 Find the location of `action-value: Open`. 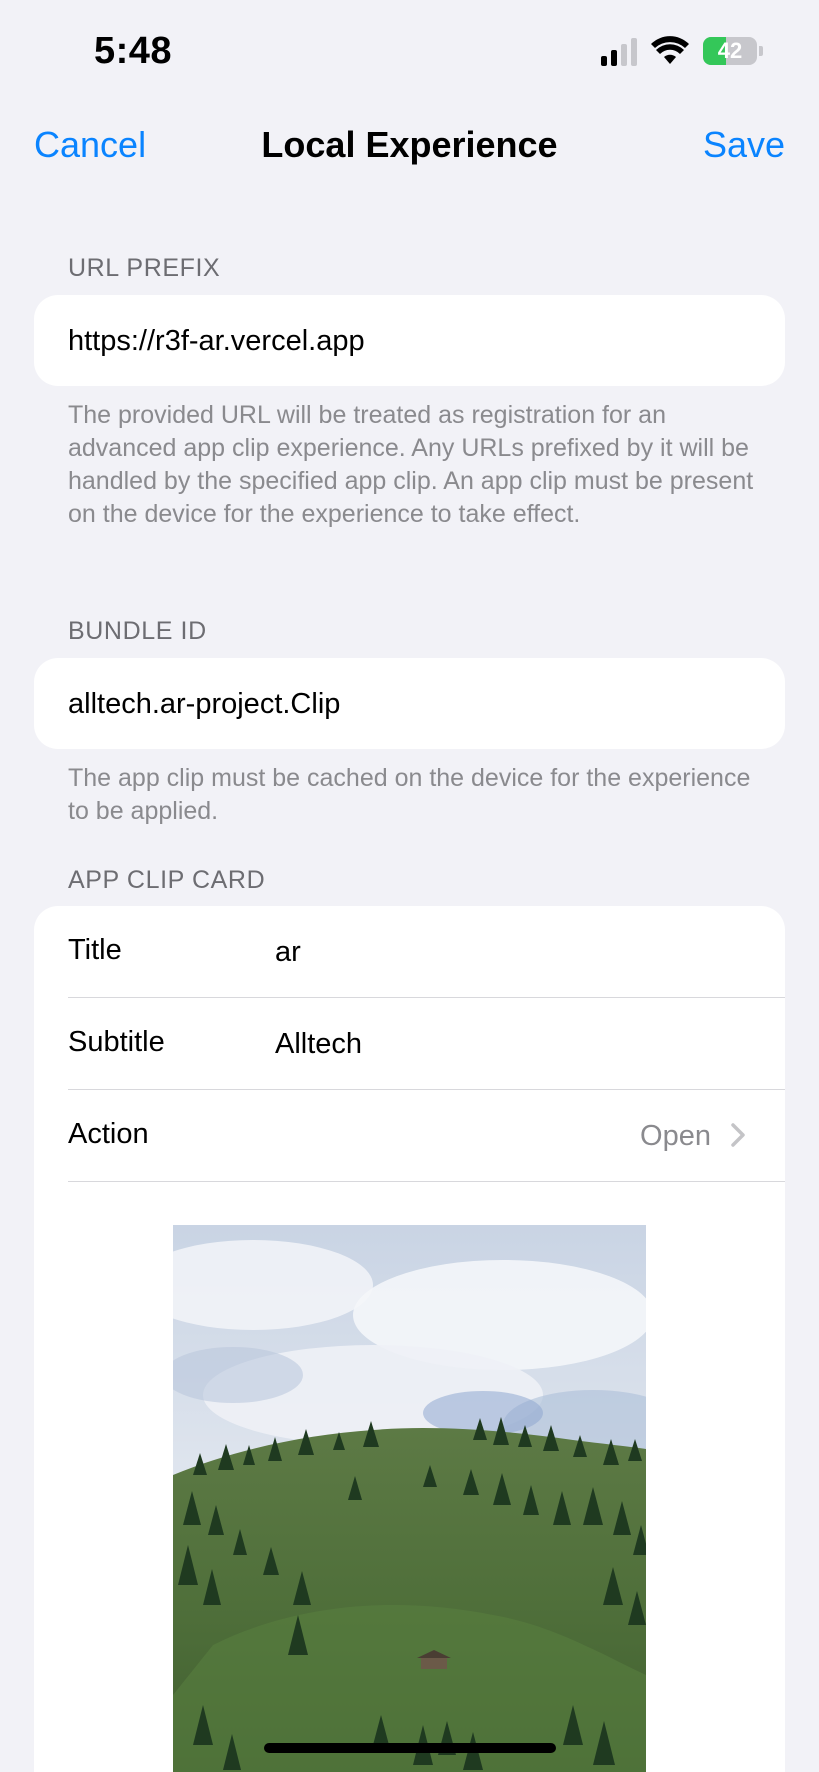

action-value: Open is located at coordinates (675, 1136).